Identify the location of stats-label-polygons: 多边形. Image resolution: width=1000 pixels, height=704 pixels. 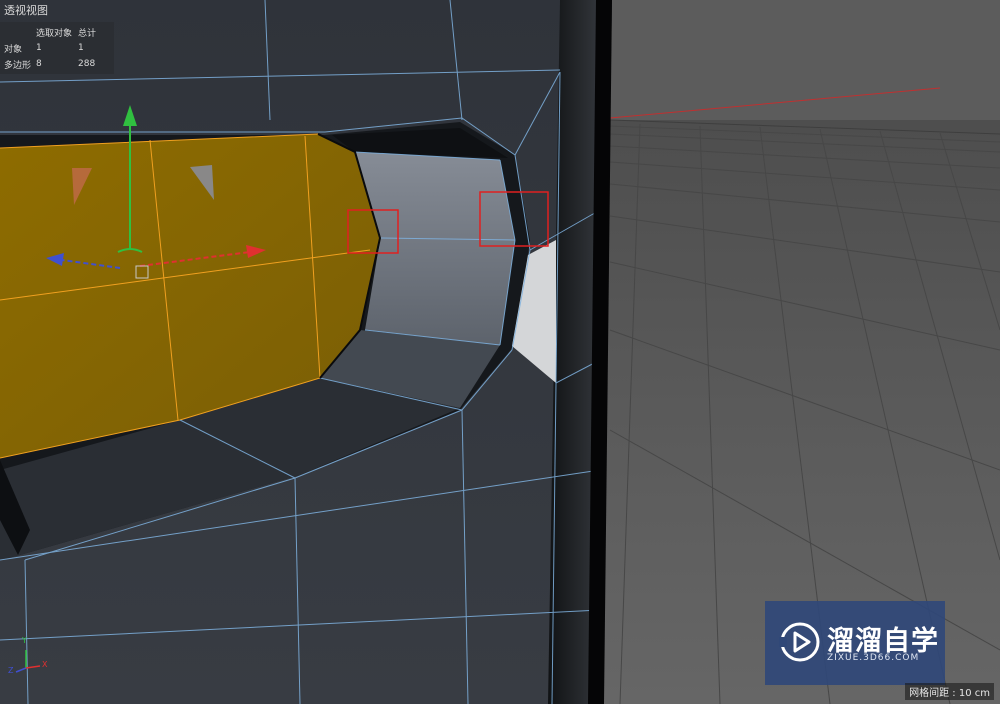
(18, 65).